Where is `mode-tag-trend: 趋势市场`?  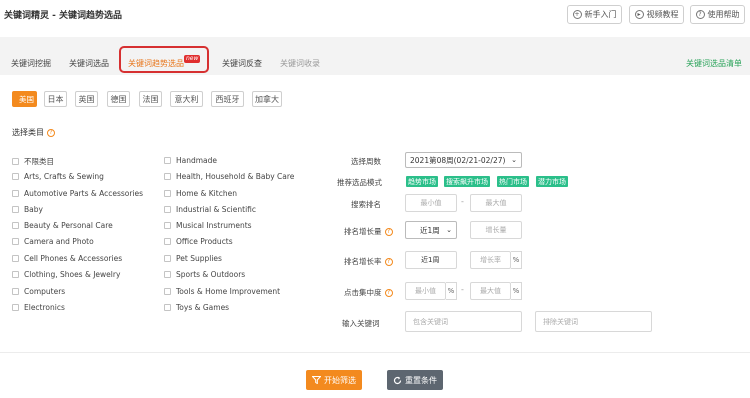
mode-tag-trend: 趋势市场 is located at coordinates (422, 181).